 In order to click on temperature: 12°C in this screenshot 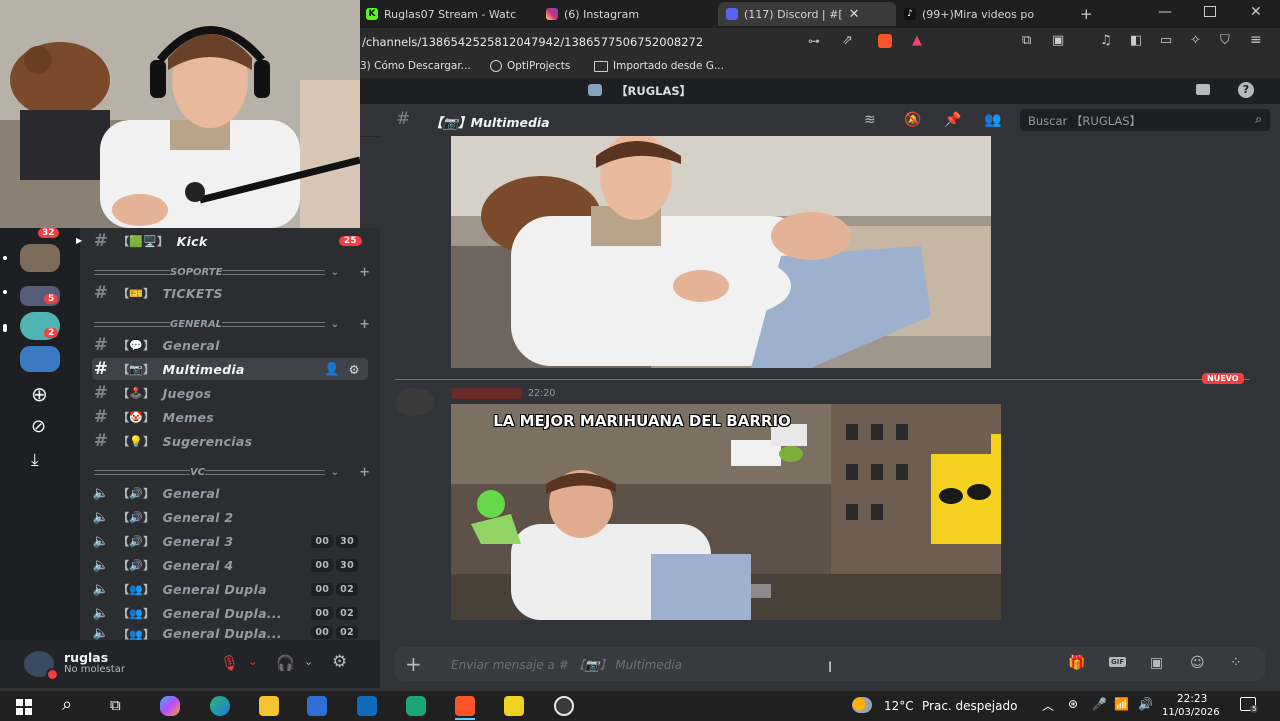, I will do `click(899, 706)`.